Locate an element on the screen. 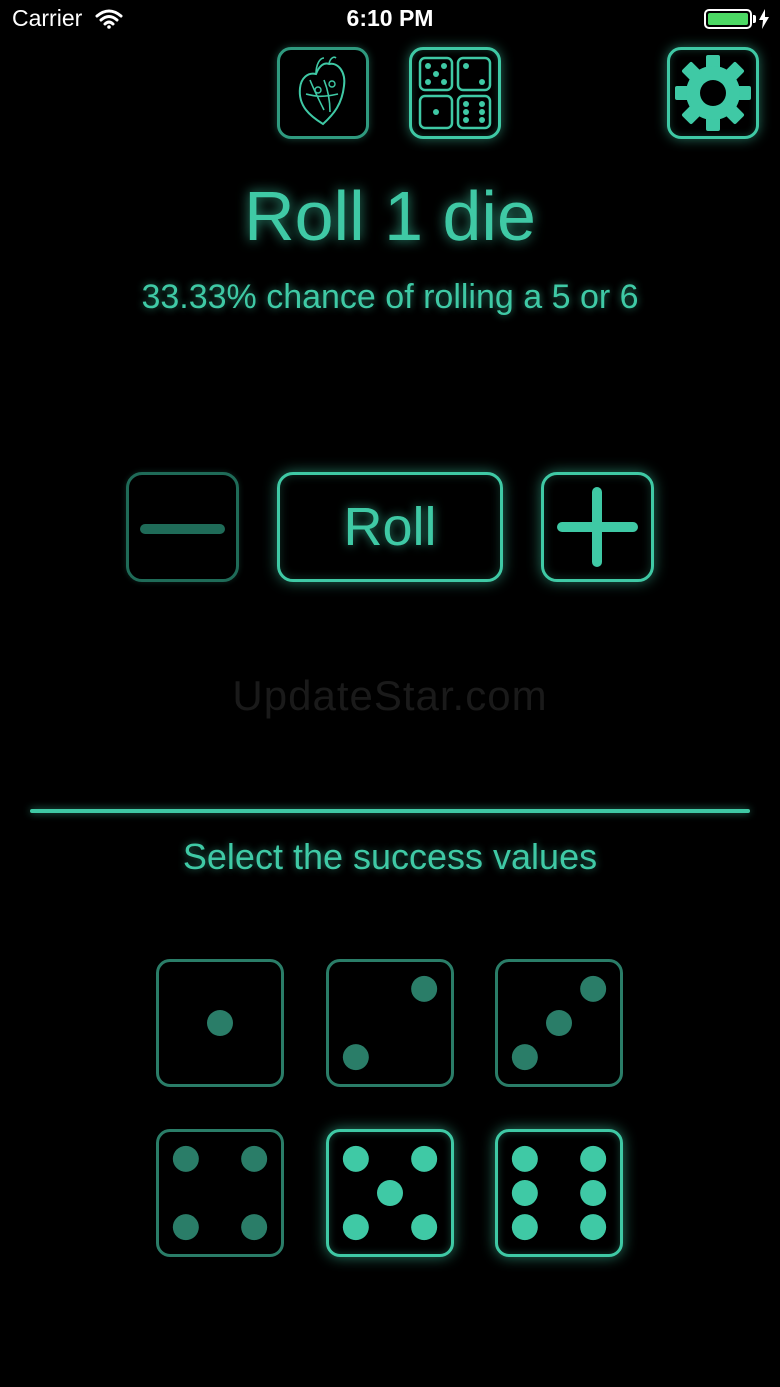  battery-nub is located at coordinates (754, 19).